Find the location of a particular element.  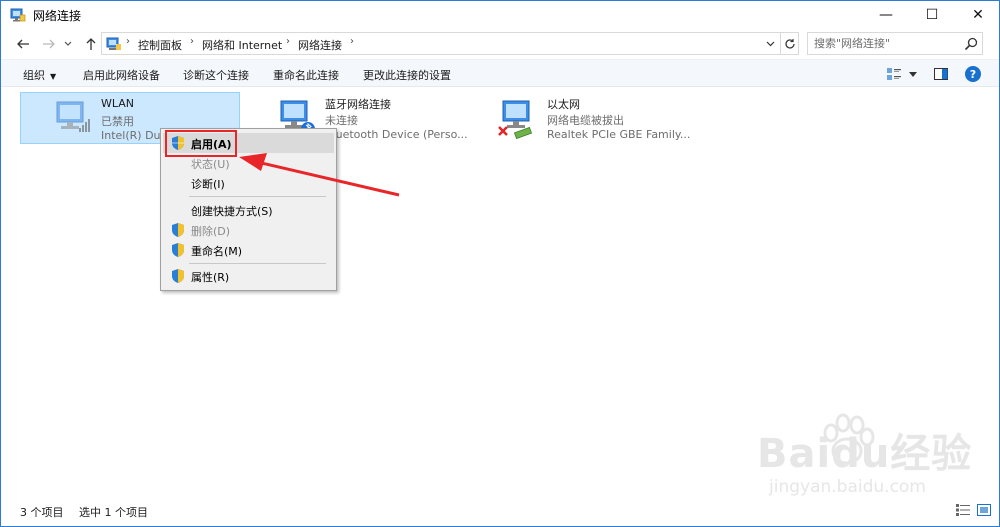

search-icon is located at coordinates (971, 44).